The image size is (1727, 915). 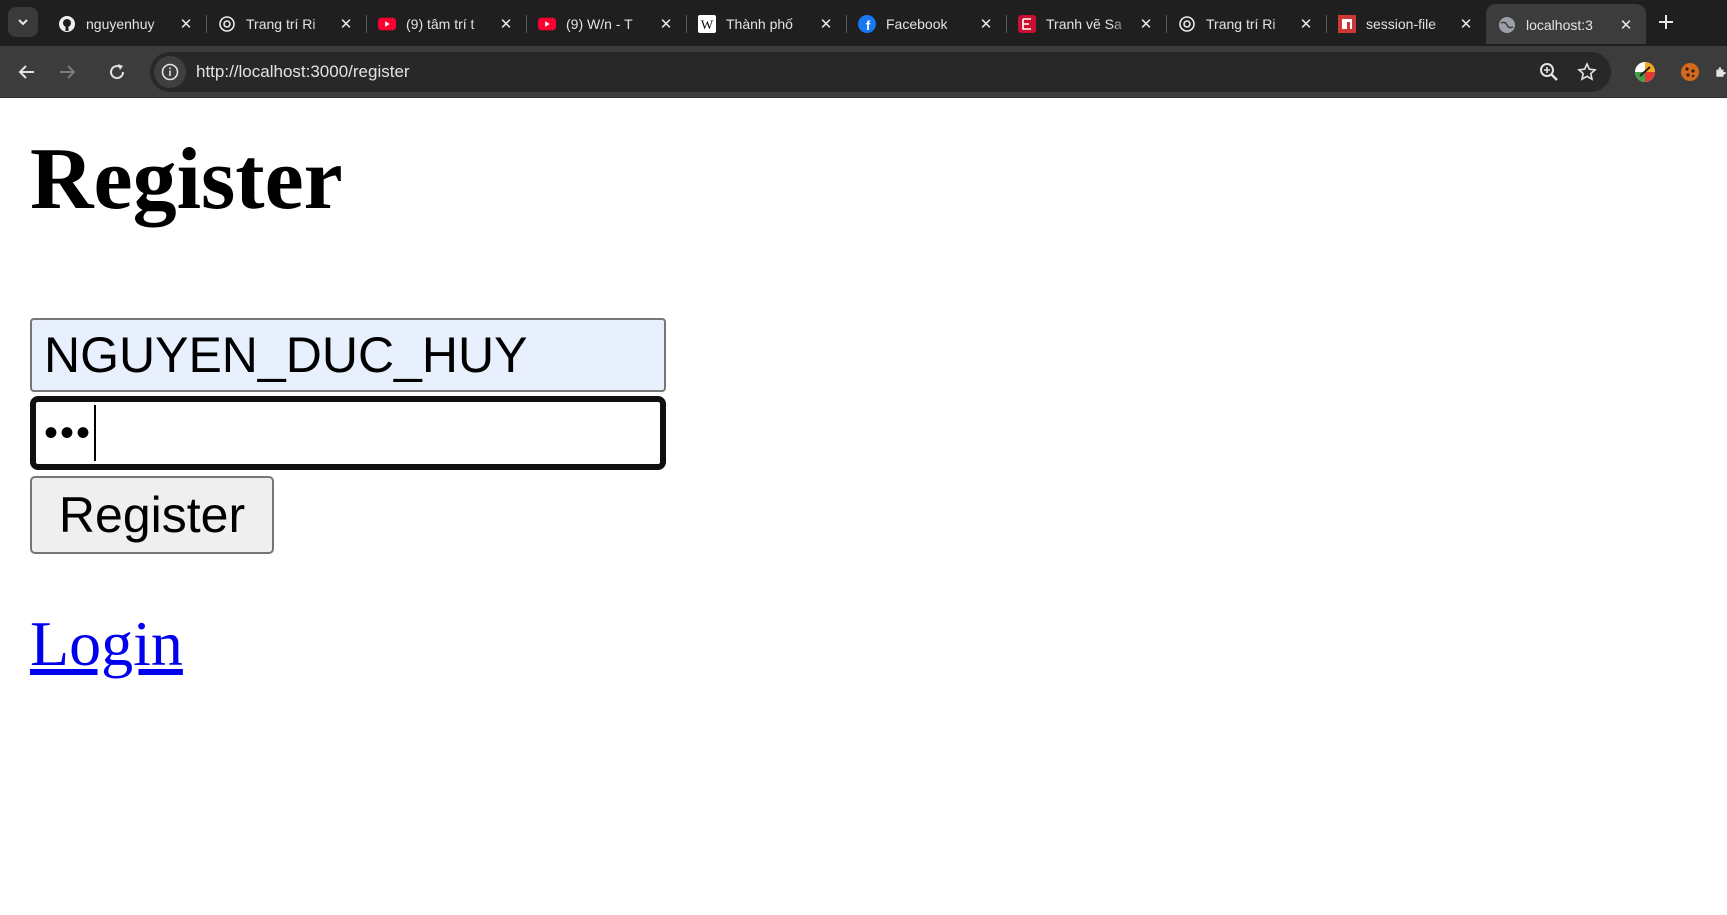 I want to click on tab-title: Thành phố, so click(x=759, y=24).